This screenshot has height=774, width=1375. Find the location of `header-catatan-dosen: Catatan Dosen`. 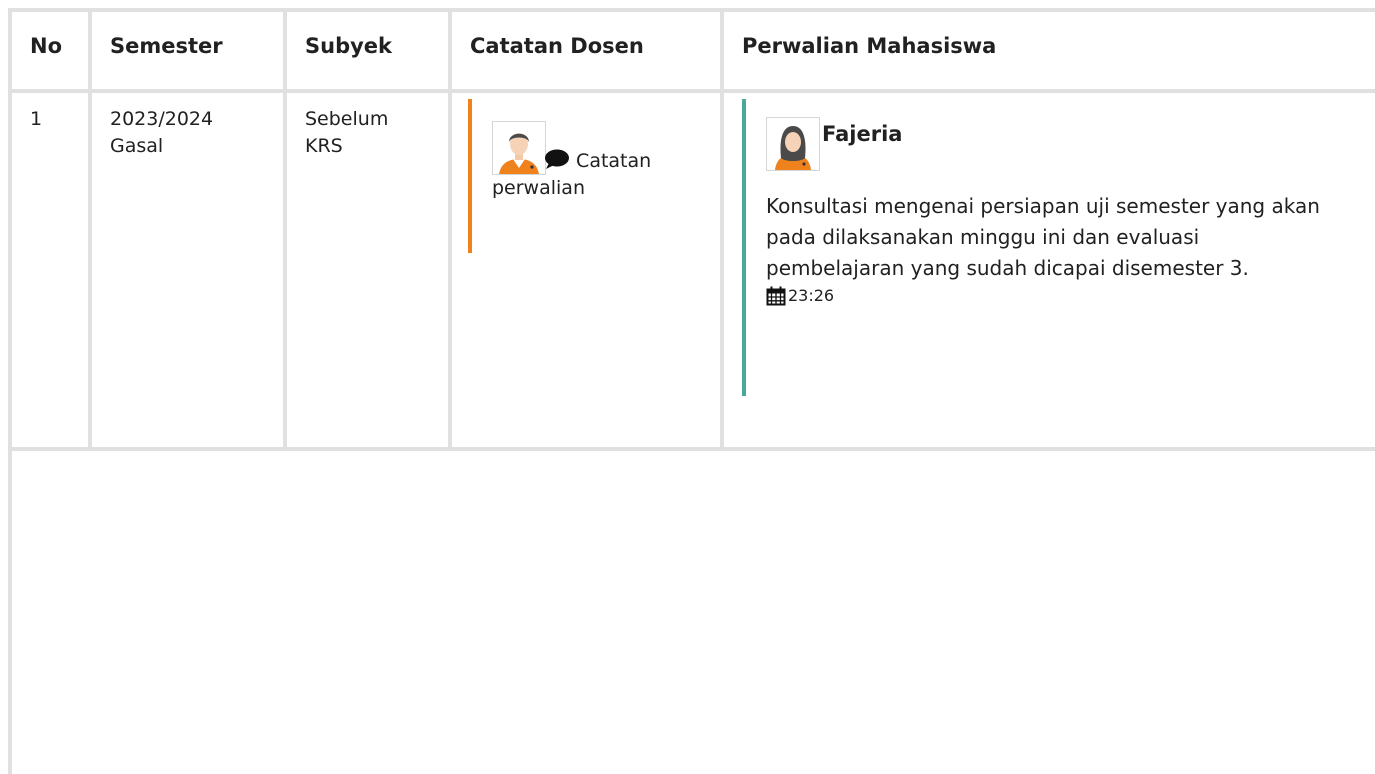

header-catatan-dosen: Catatan Dosen is located at coordinates (586, 52).